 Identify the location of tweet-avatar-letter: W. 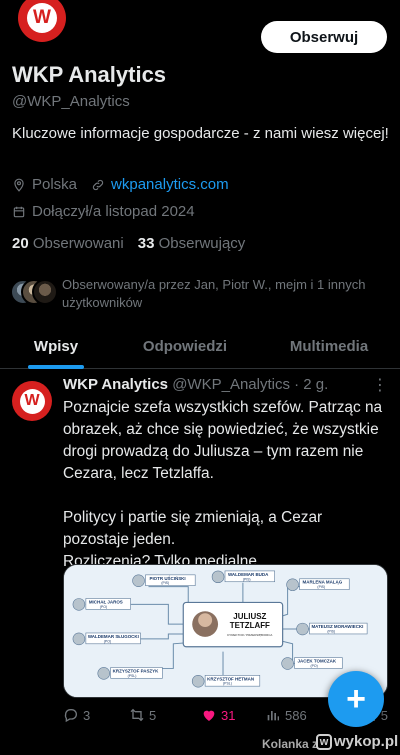
(32, 401).